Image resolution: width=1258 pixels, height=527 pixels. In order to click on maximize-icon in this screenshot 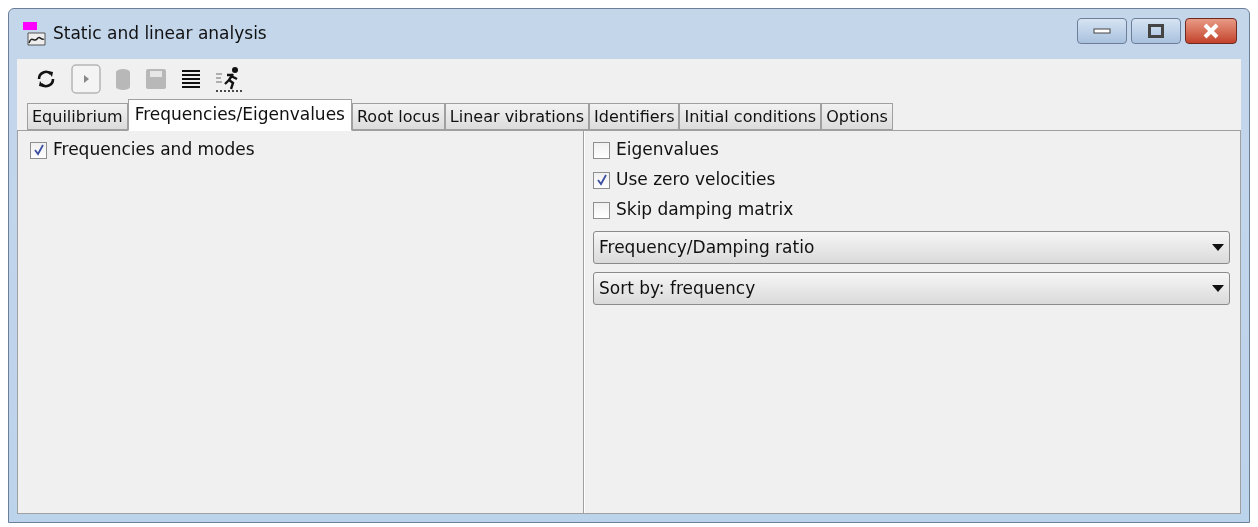, I will do `click(1156, 31)`.